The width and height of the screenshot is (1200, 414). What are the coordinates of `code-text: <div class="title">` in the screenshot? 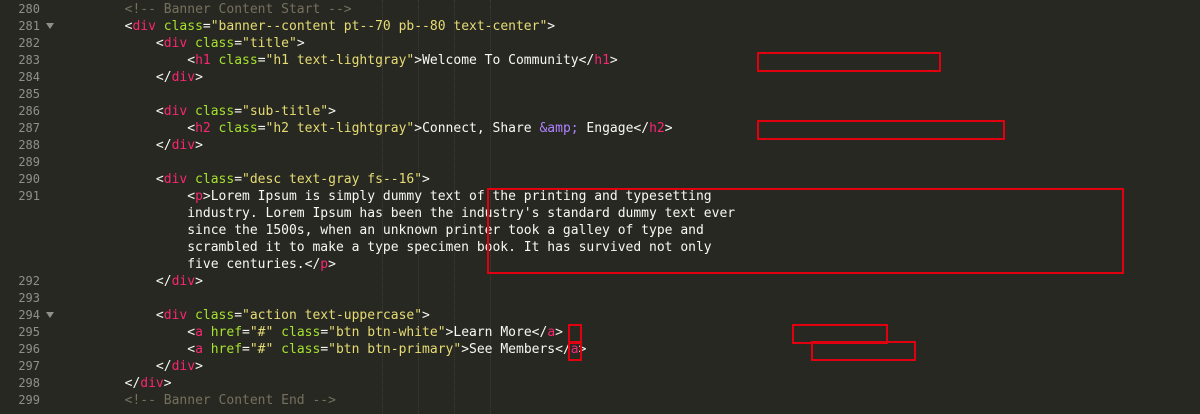 It's located at (183, 43).